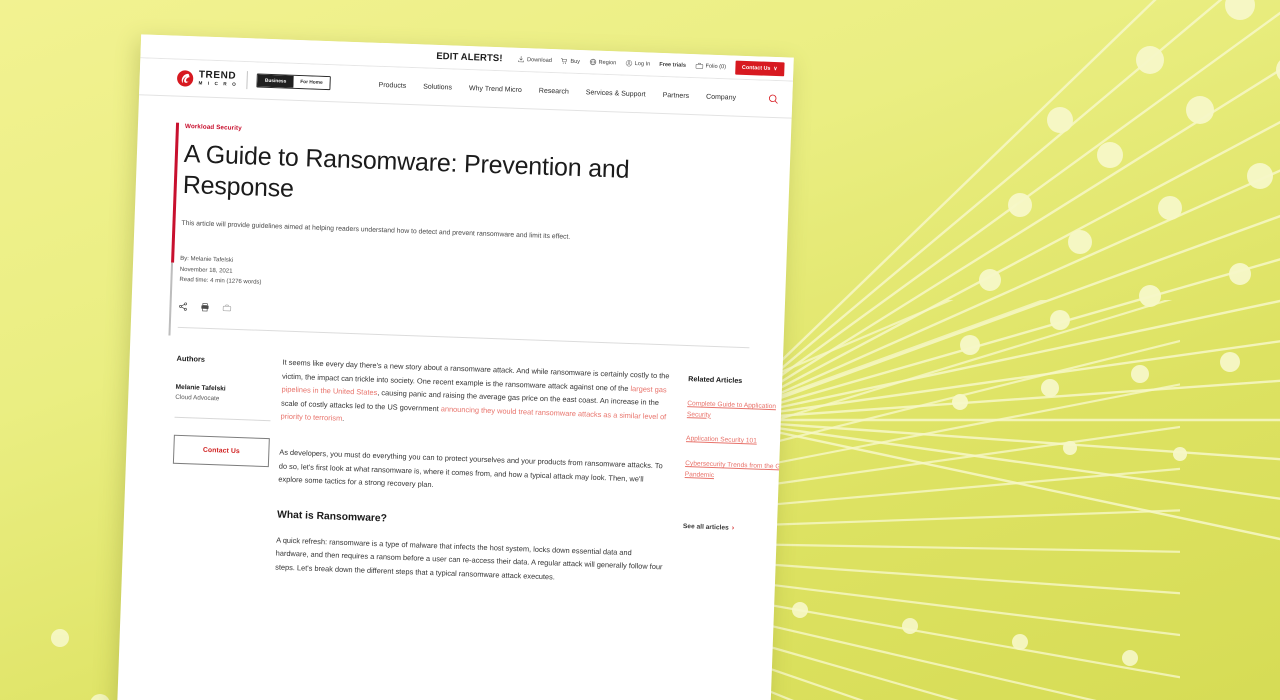  I want to click on cart-icon, so click(564, 60).